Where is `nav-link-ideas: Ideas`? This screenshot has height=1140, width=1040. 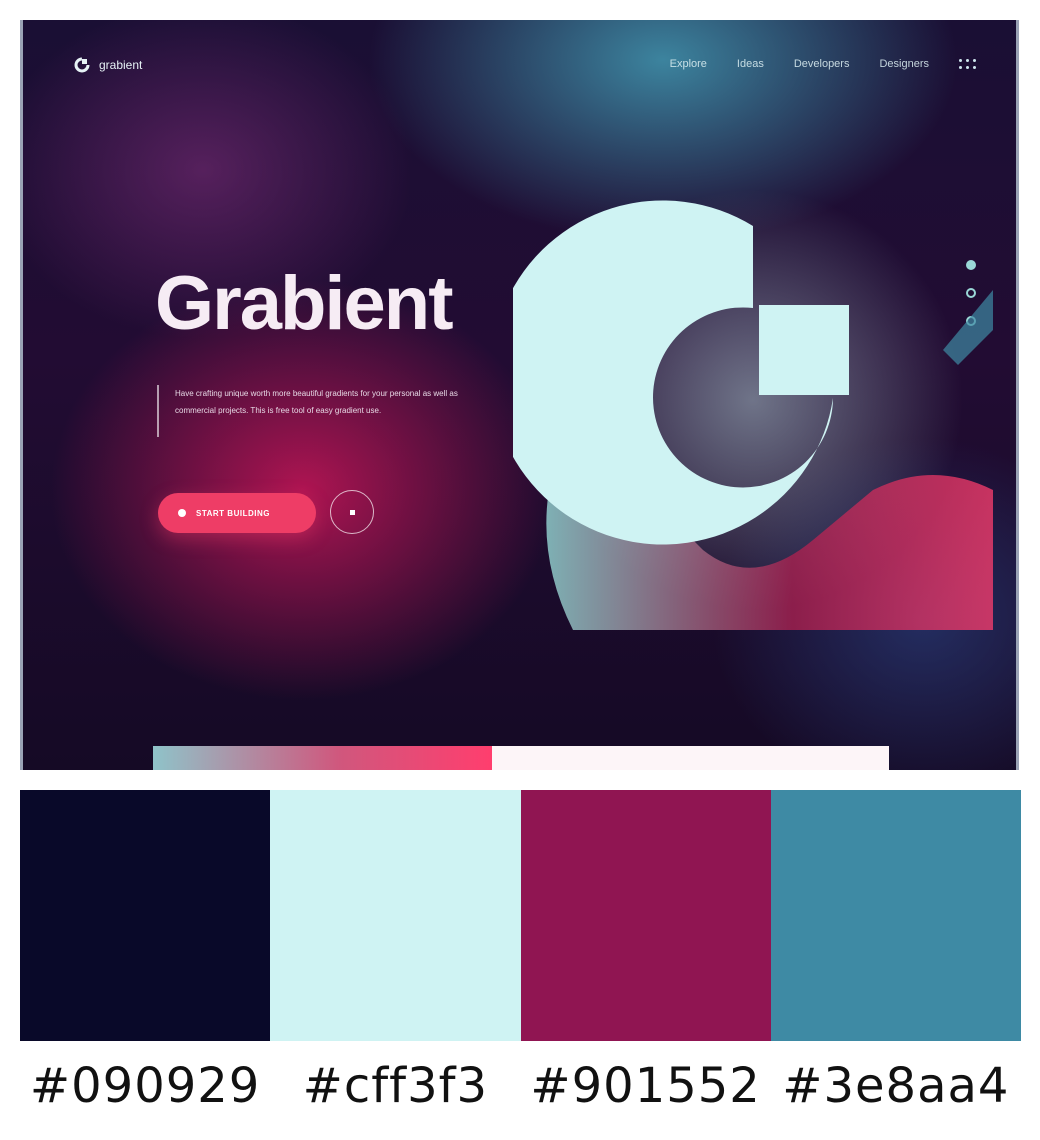 nav-link-ideas: Ideas is located at coordinates (750, 64).